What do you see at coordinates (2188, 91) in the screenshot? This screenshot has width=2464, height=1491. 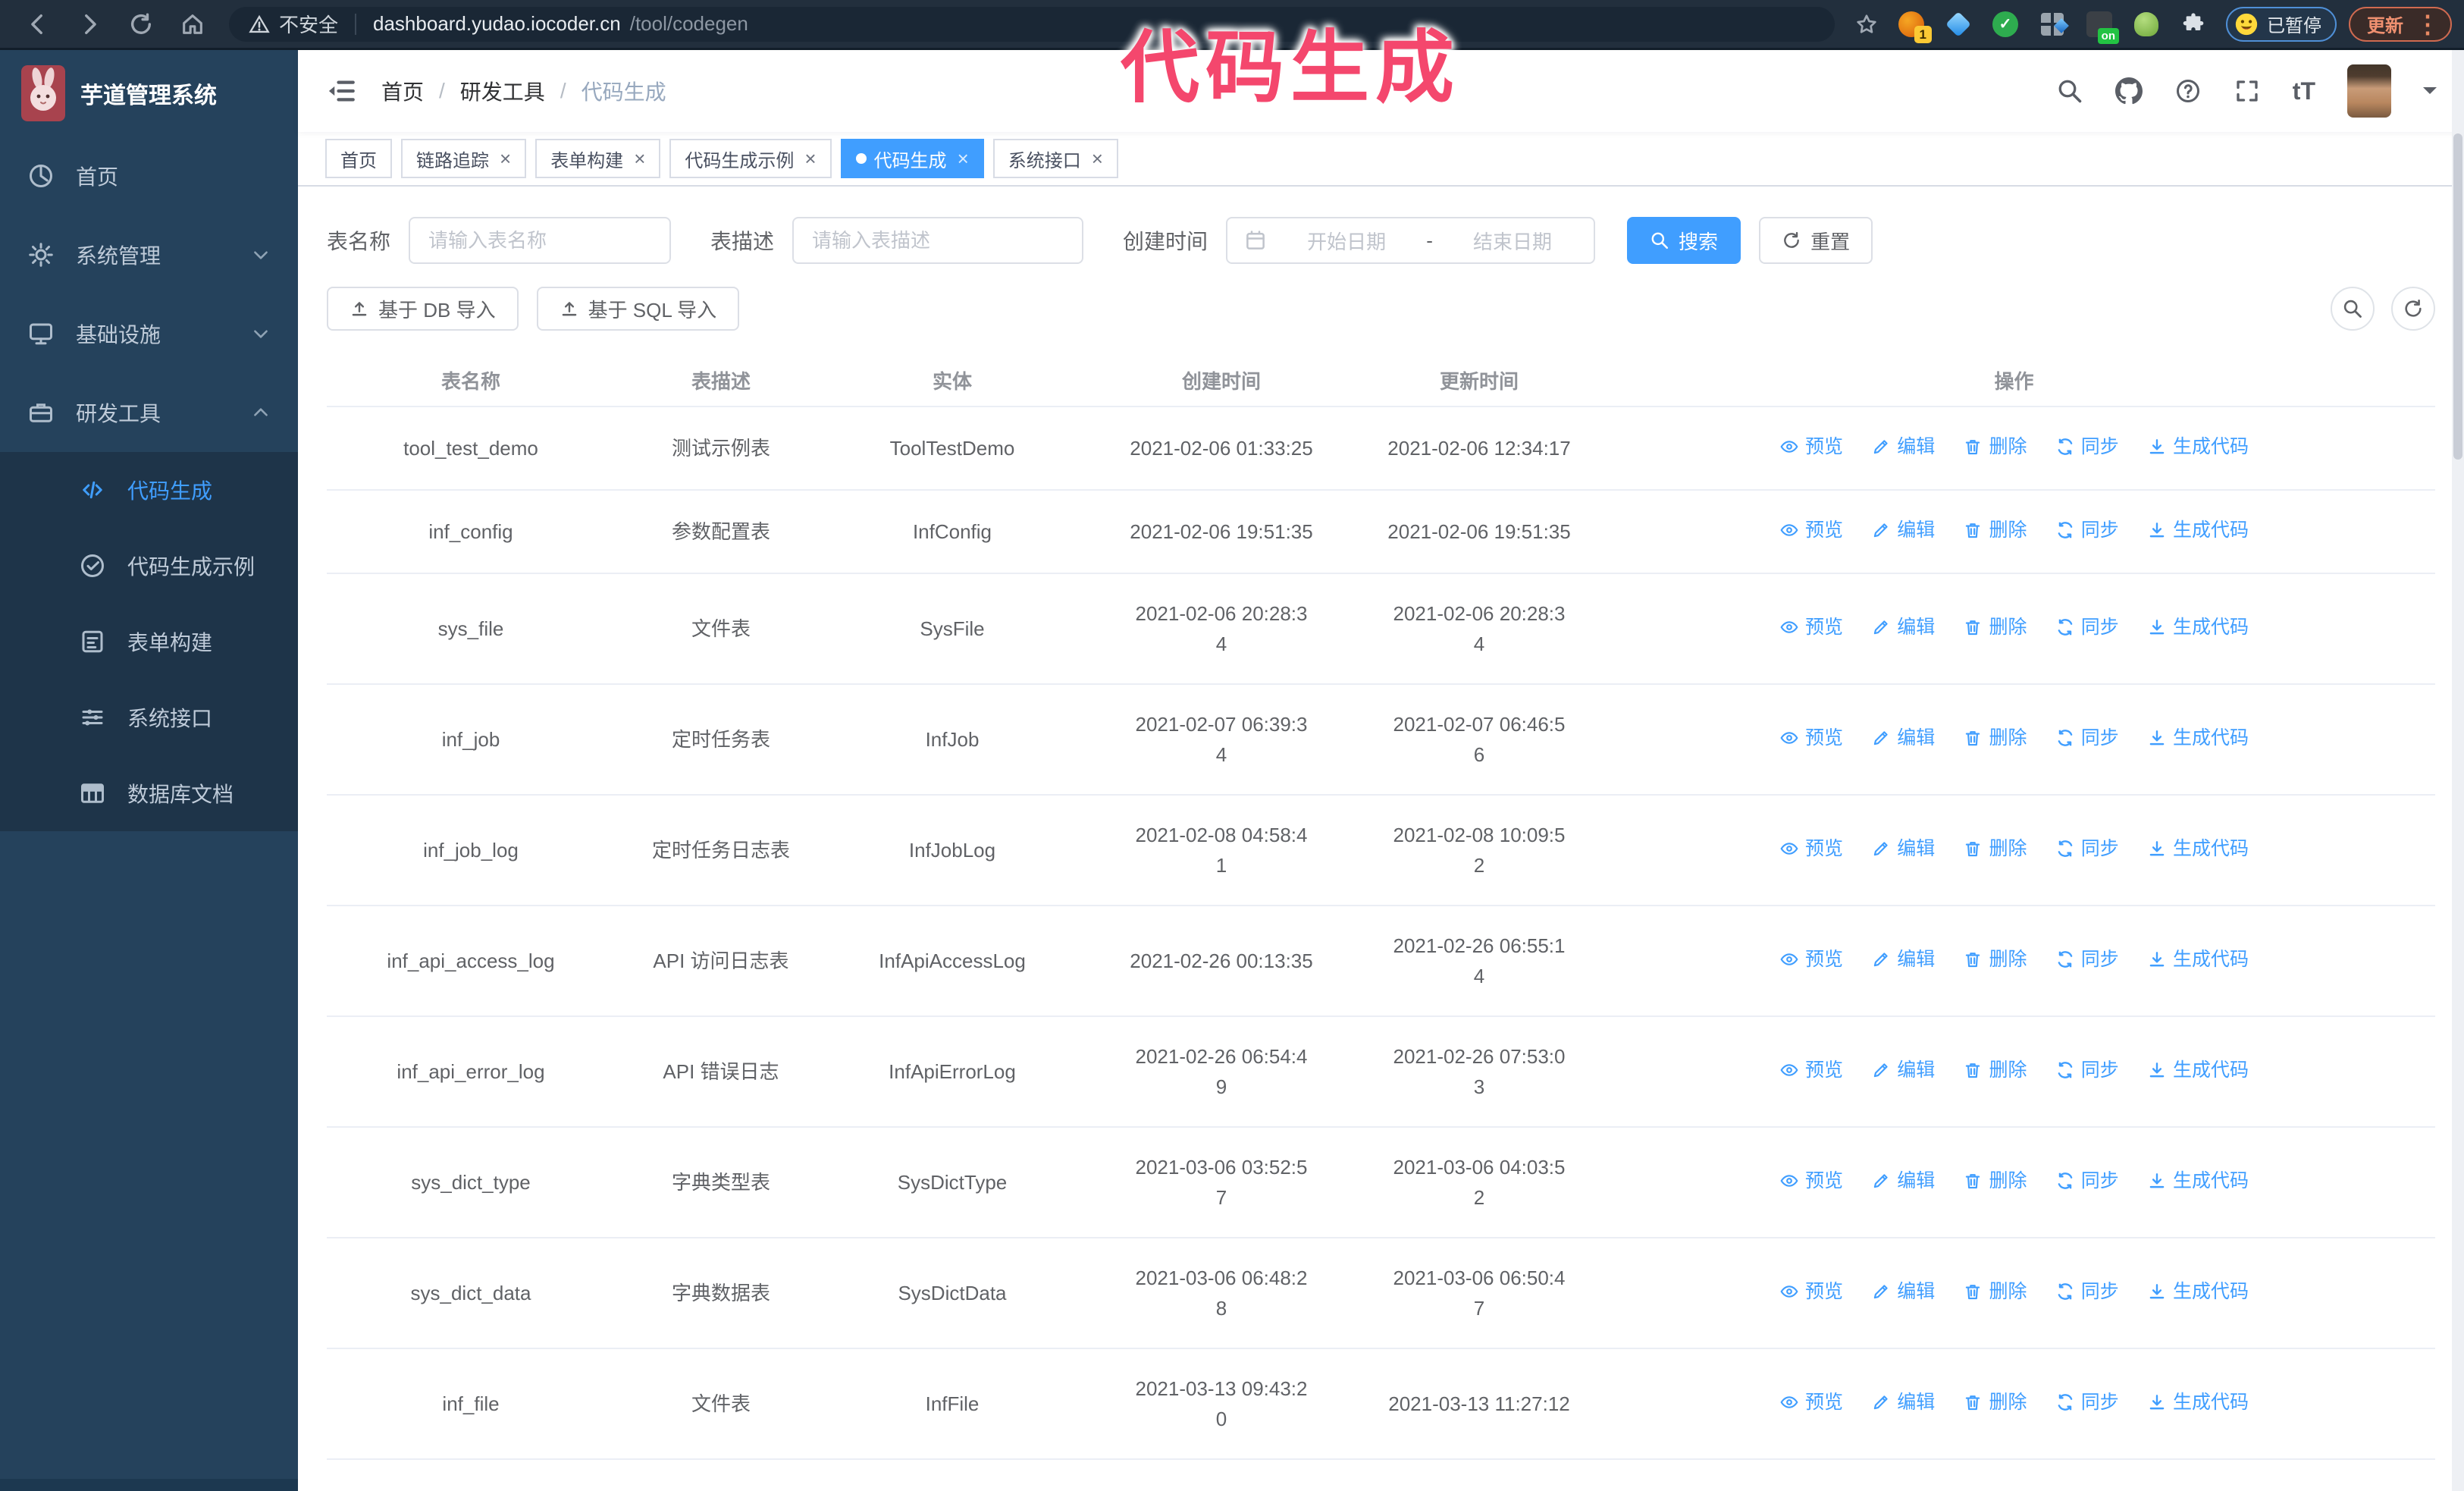 I see `help-icon` at bounding box center [2188, 91].